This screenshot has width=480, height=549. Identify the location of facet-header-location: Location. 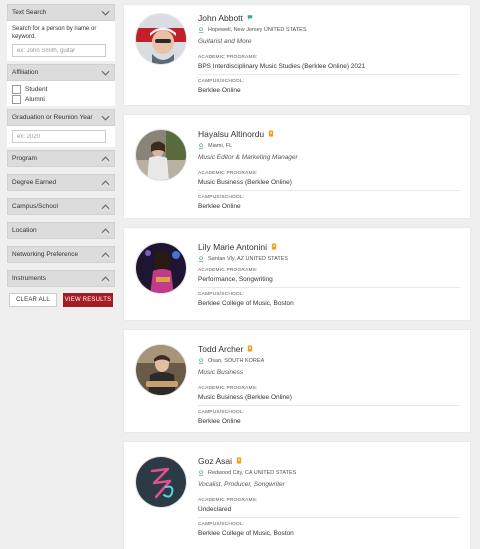
(61, 230).